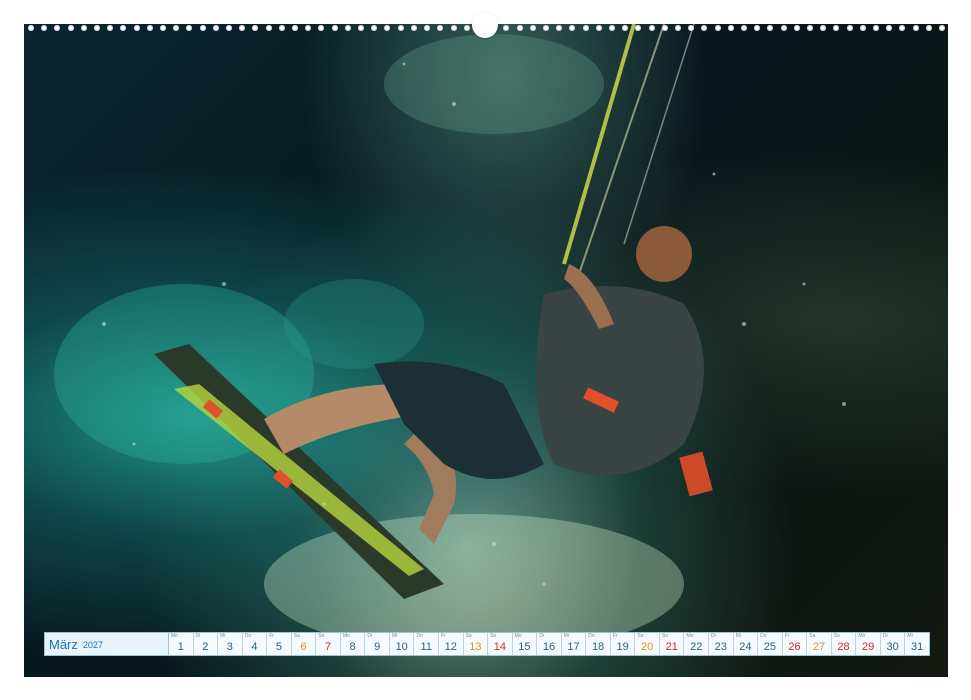 The image size is (971, 700). Describe the element at coordinates (525, 644) in the screenshot. I see `day-cell: Mo 15` at that location.